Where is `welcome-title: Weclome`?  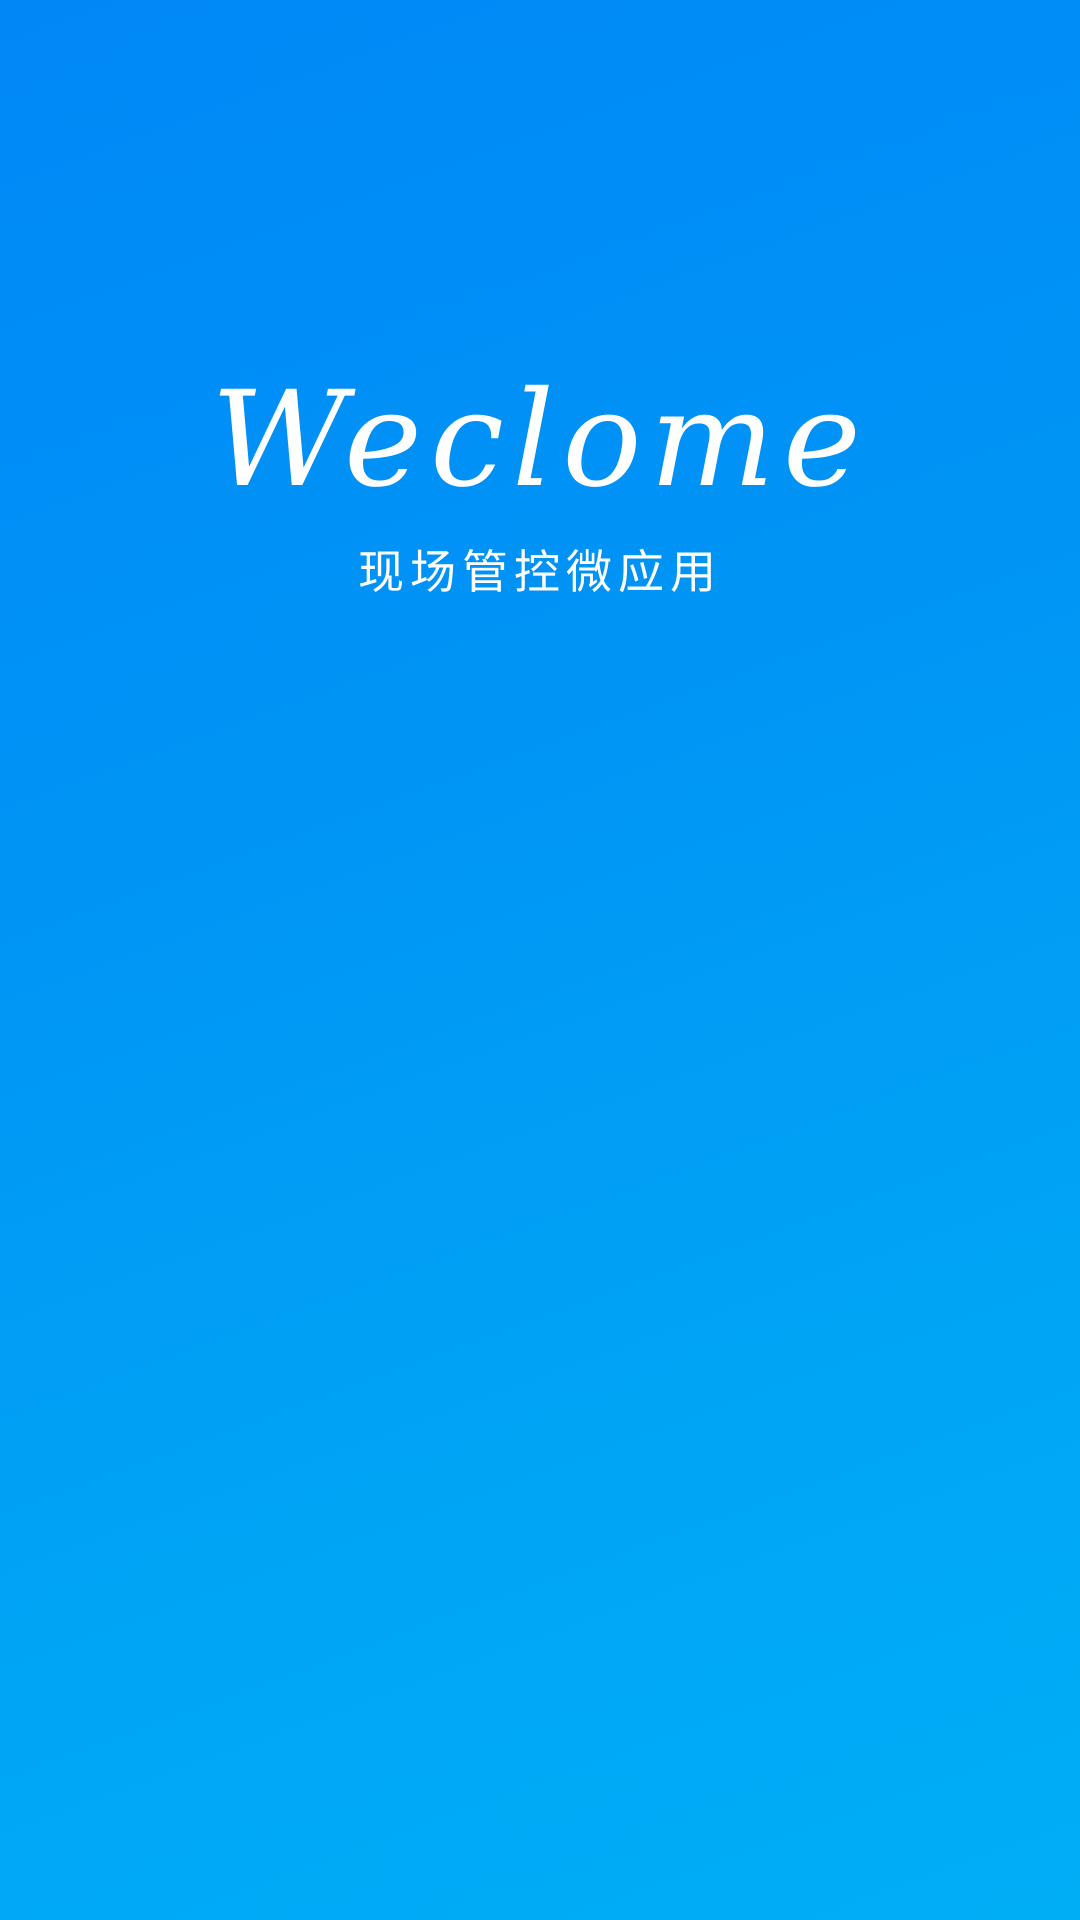 welcome-title: Weclome is located at coordinates (540, 440).